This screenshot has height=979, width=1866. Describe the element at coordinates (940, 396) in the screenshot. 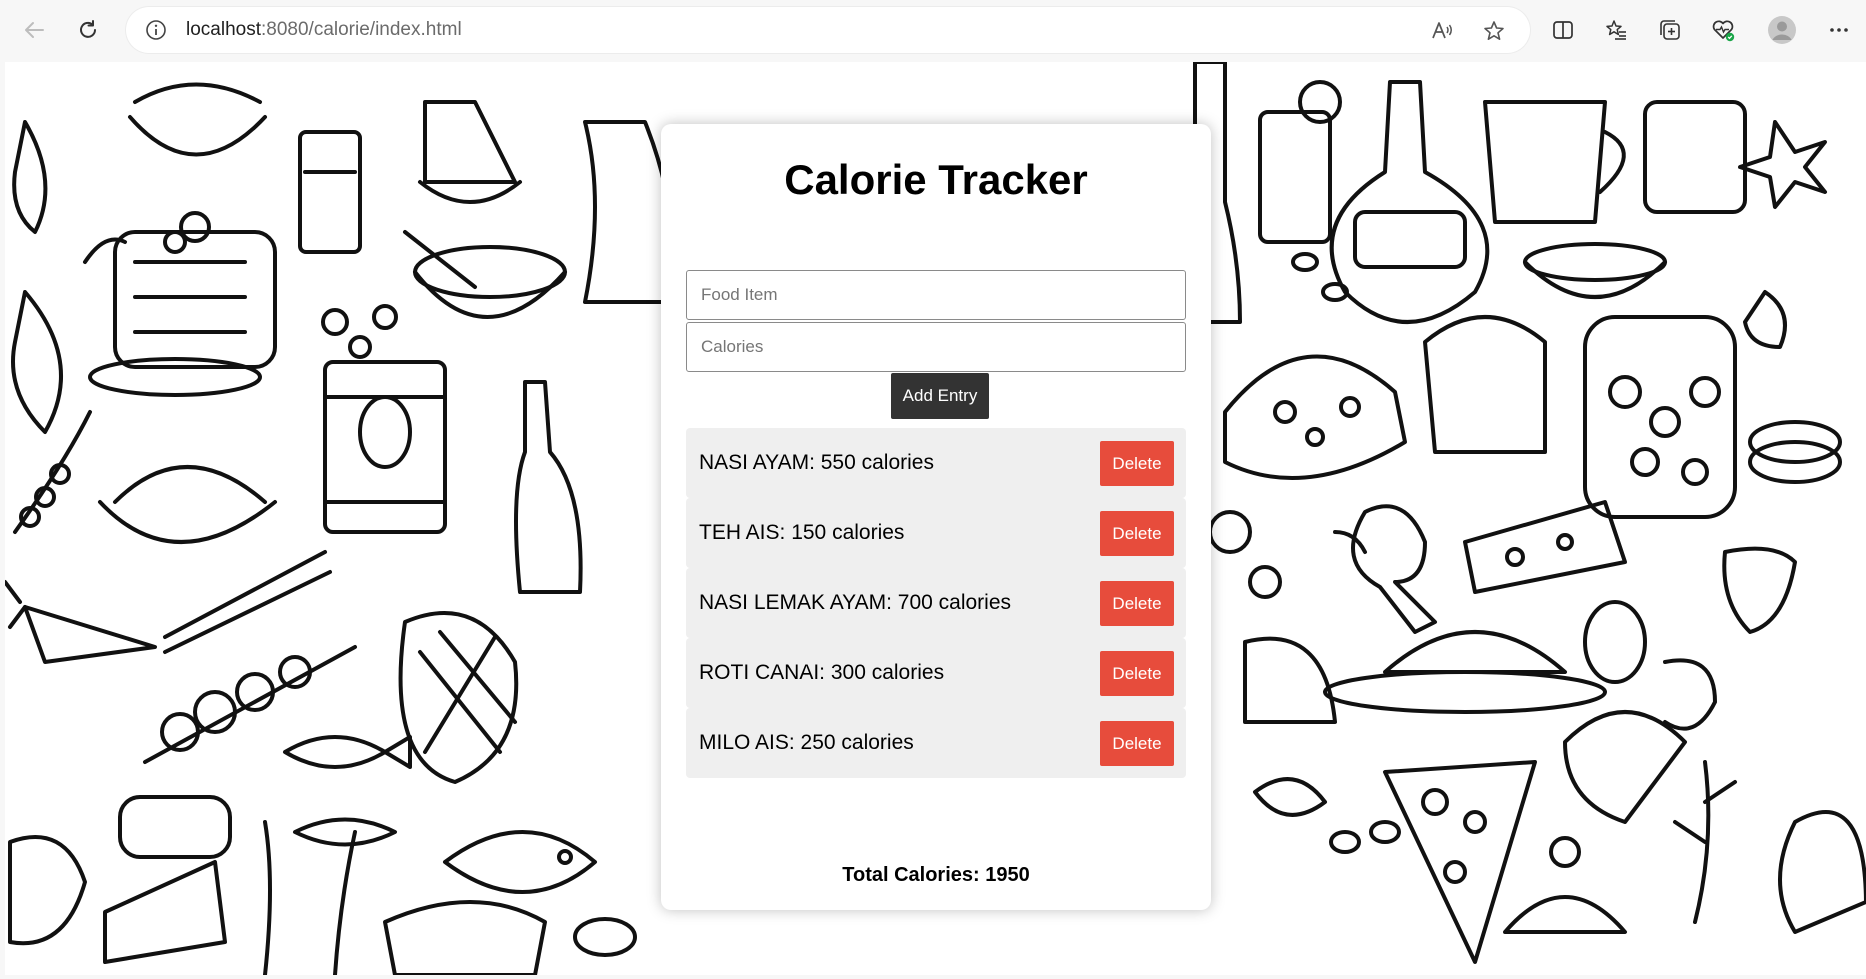

I see `add-entry-button: Add Entry` at that location.